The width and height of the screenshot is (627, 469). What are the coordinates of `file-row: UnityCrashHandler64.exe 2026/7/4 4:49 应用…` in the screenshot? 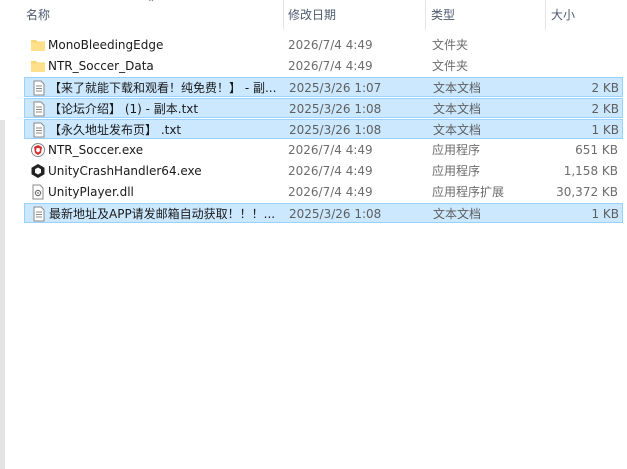 It's located at (323, 171).